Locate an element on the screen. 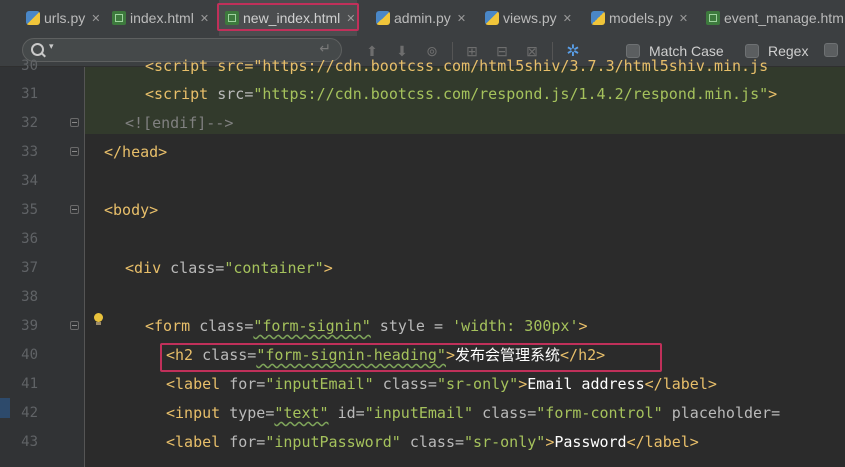  tab-label: index.html is located at coordinates (162, 18).